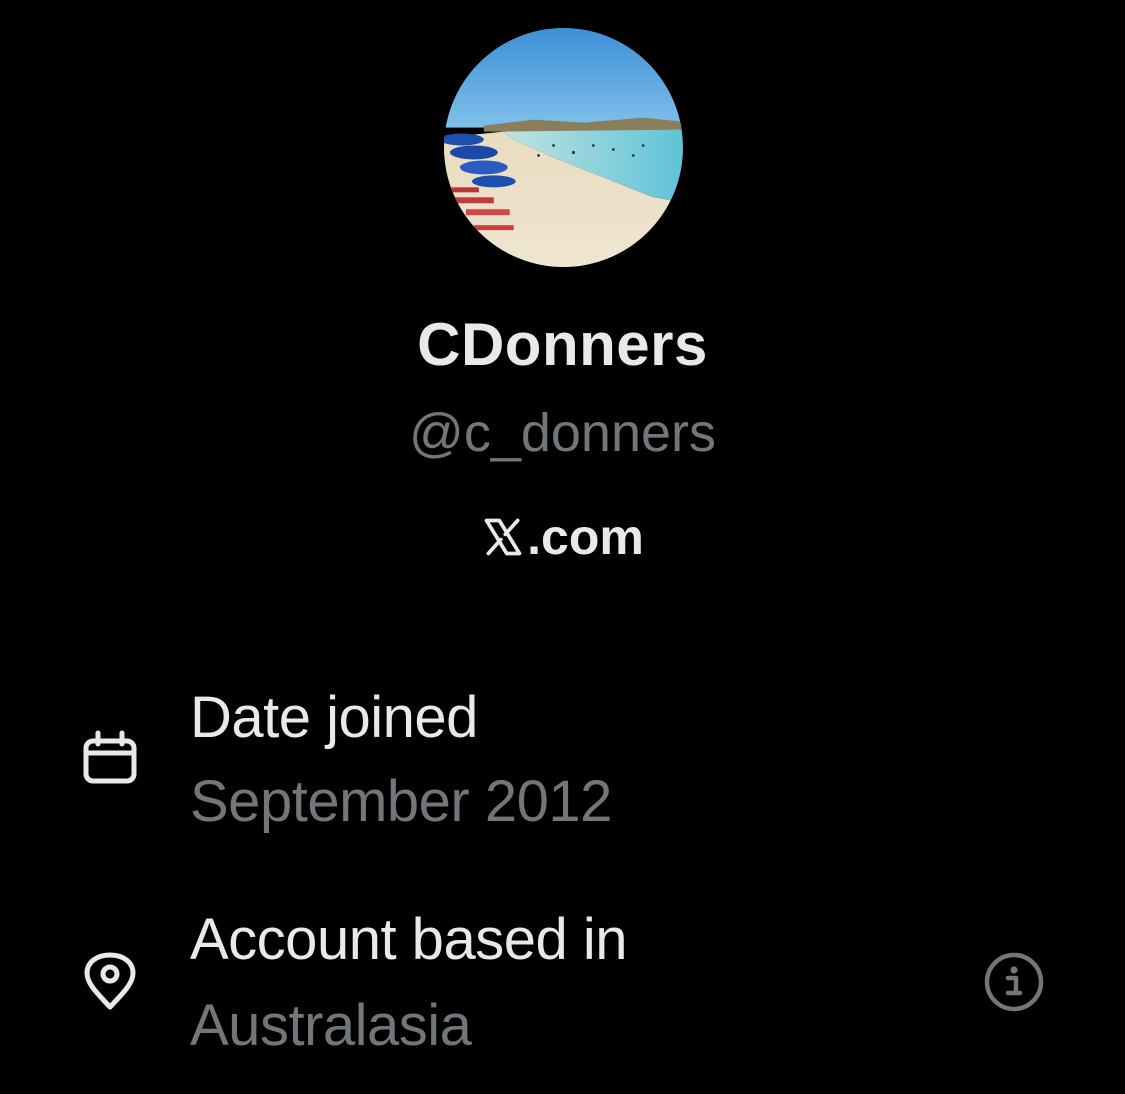 The image size is (1125, 1094). I want to click on username-handle: @c_donners, so click(562, 433).